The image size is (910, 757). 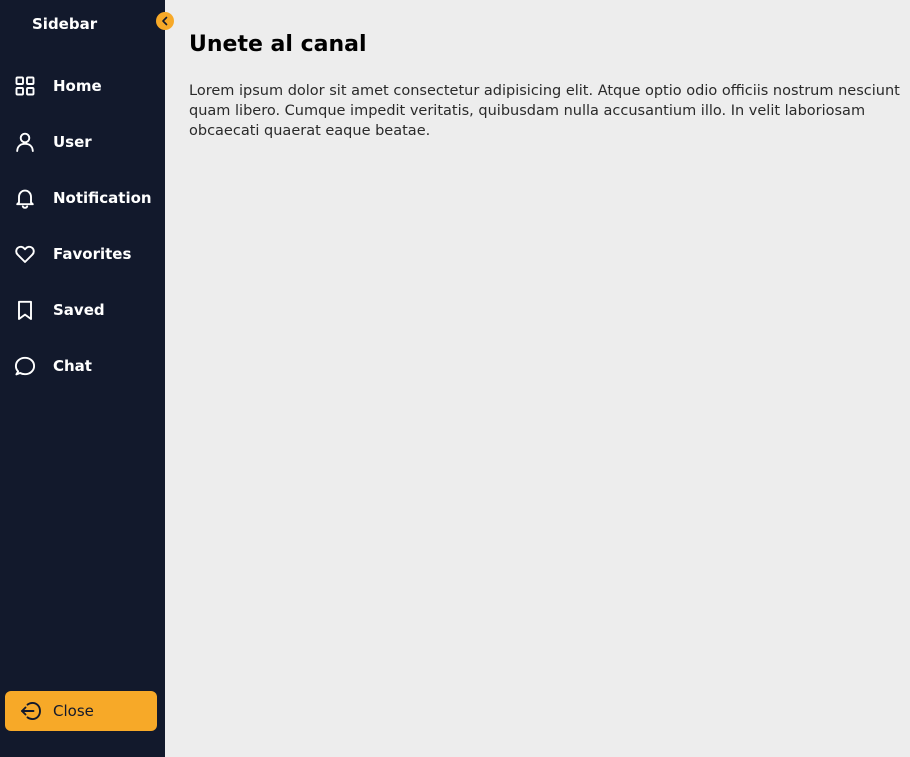 I want to click on sidebar-collapse-toggle, so click(x=165, y=21).